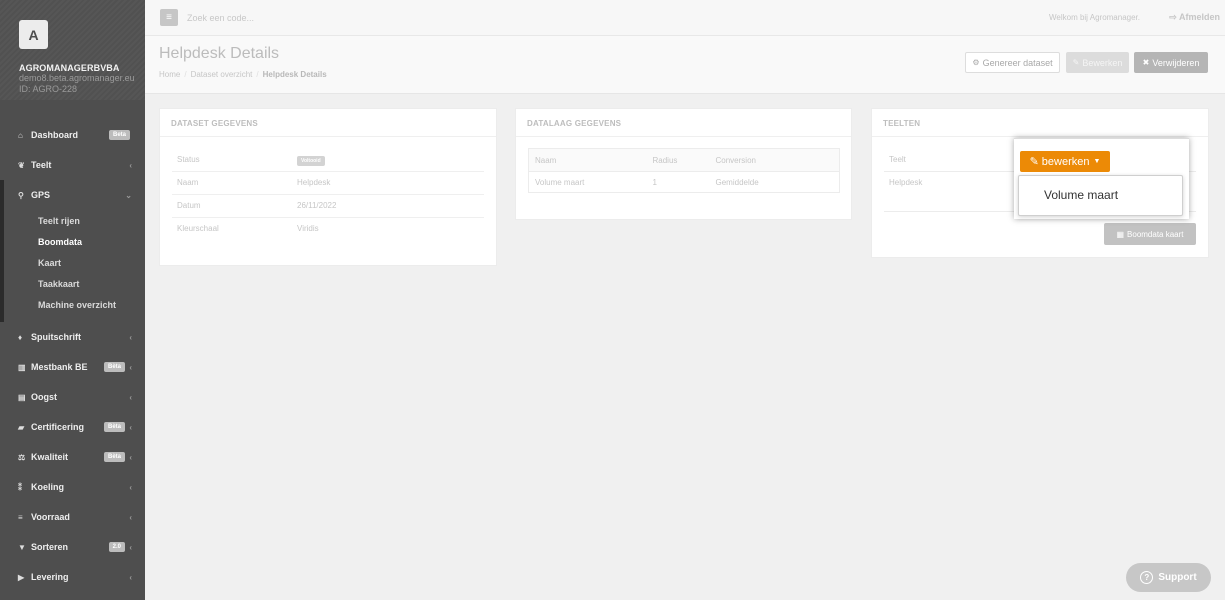 The width and height of the screenshot is (1225, 600). Describe the element at coordinates (50, 457) in the screenshot. I see `sidebar-item-label: Kwaliteit` at that location.